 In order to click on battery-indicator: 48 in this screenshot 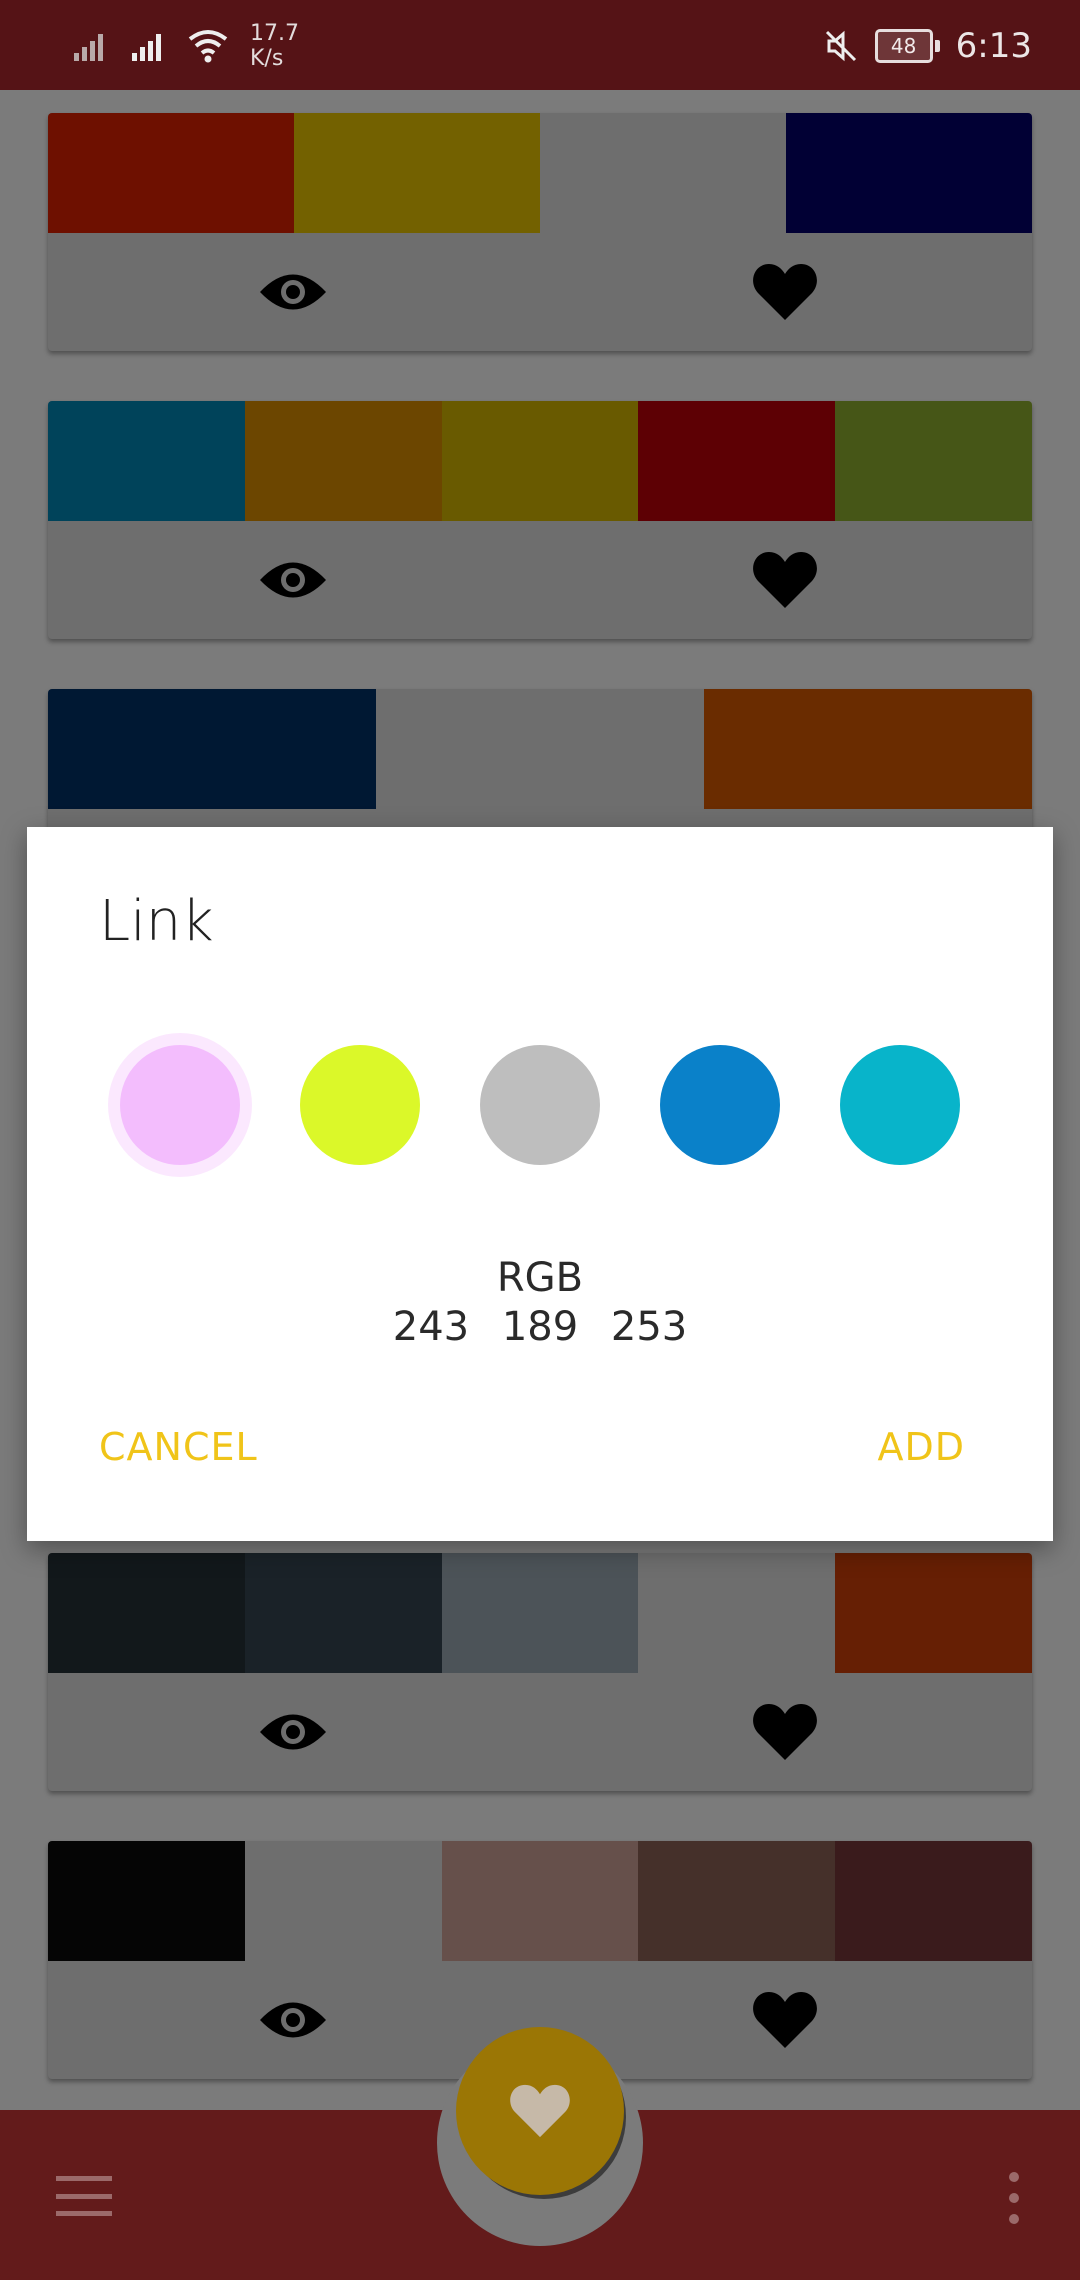, I will do `click(907, 46)`.